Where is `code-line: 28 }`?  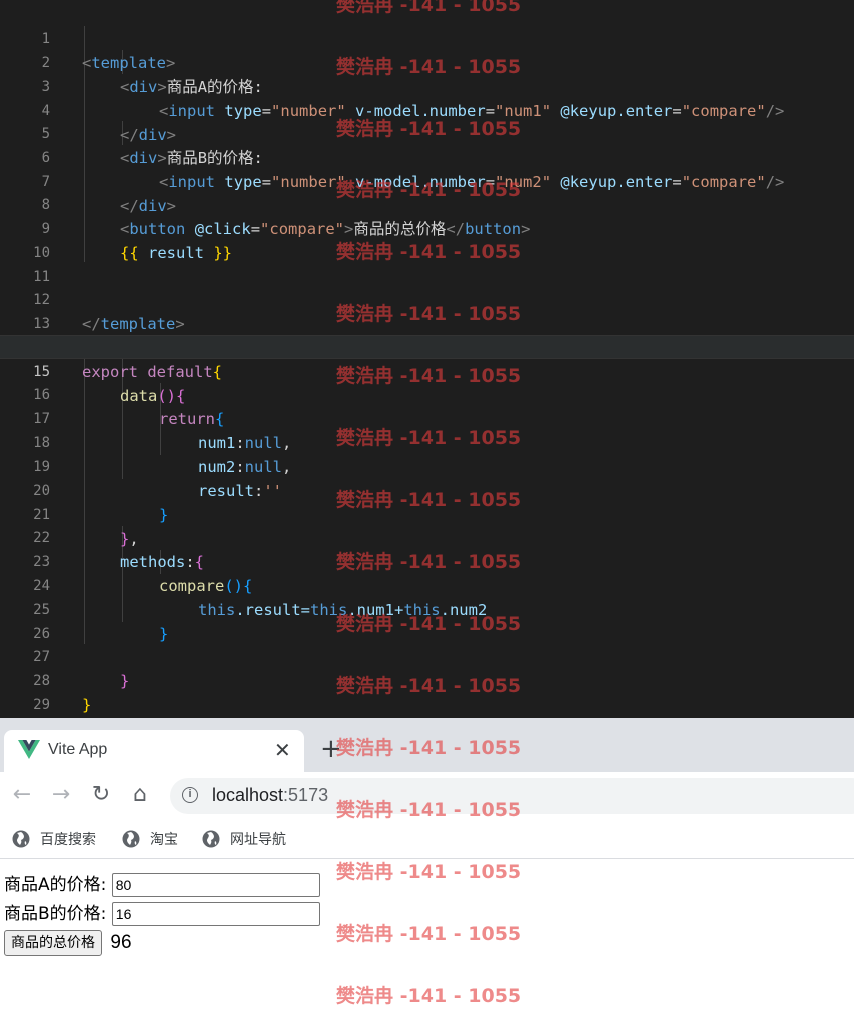
code-line: 28 } is located at coordinates (427, 679).